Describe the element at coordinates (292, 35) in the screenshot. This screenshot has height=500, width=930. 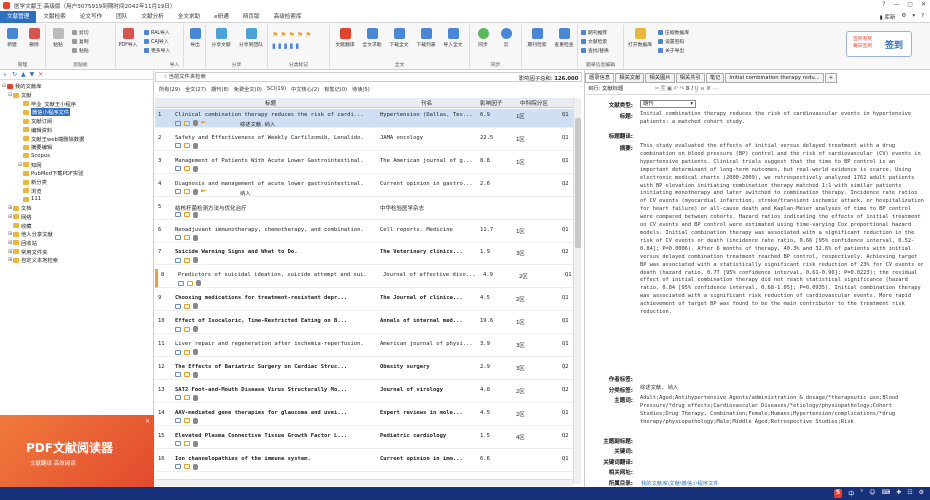
I see `flag-icons: ⚑⚑⚑⚑⚑` at that location.